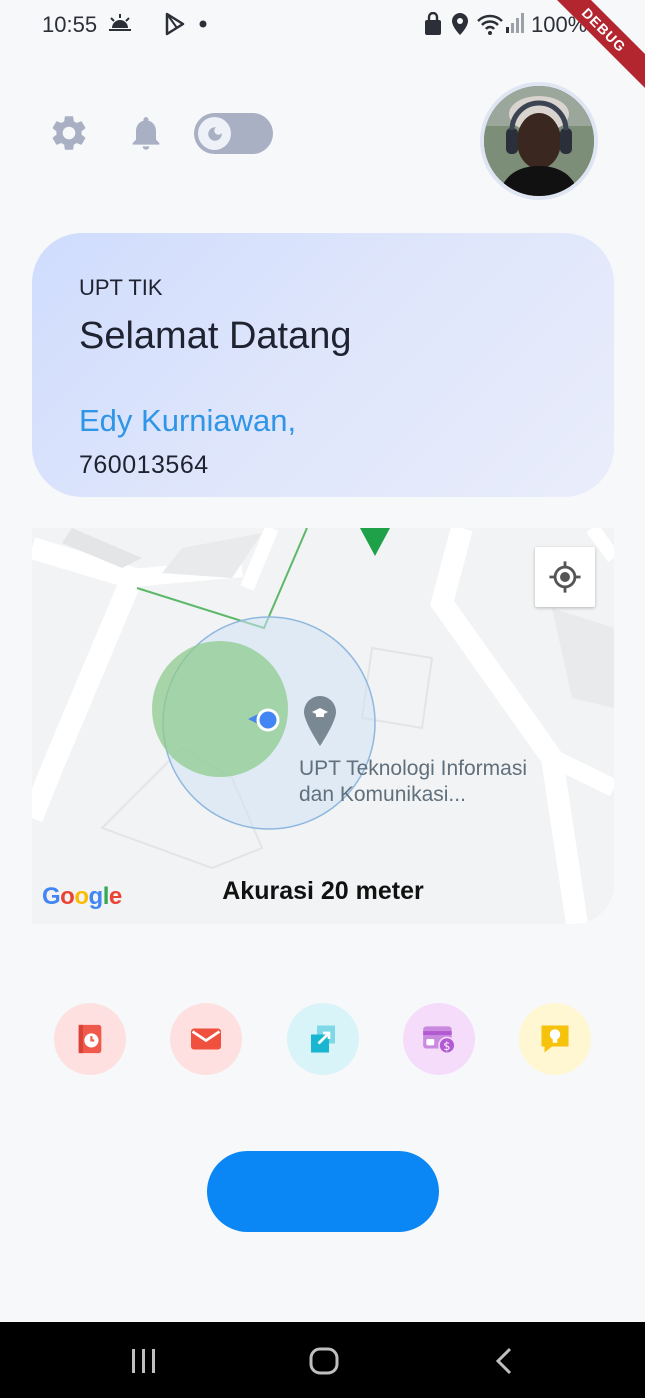 Image resolution: width=645 pixels, height=1398 pixels. I want to click on clock: 10:55, so click(70, 24).